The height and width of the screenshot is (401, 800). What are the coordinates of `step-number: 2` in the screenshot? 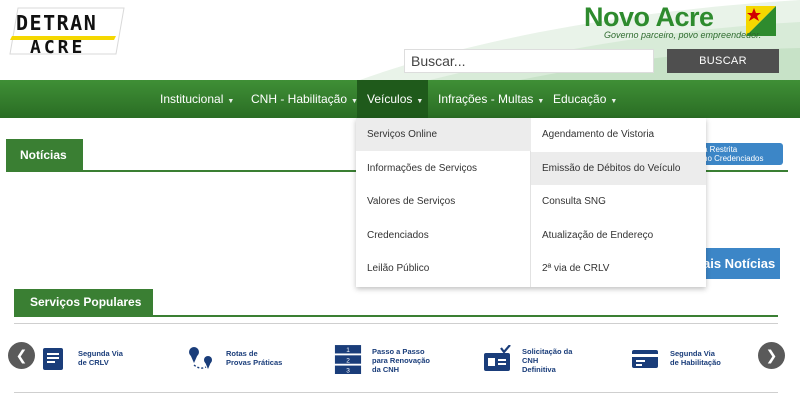 It's located at (348, 360).